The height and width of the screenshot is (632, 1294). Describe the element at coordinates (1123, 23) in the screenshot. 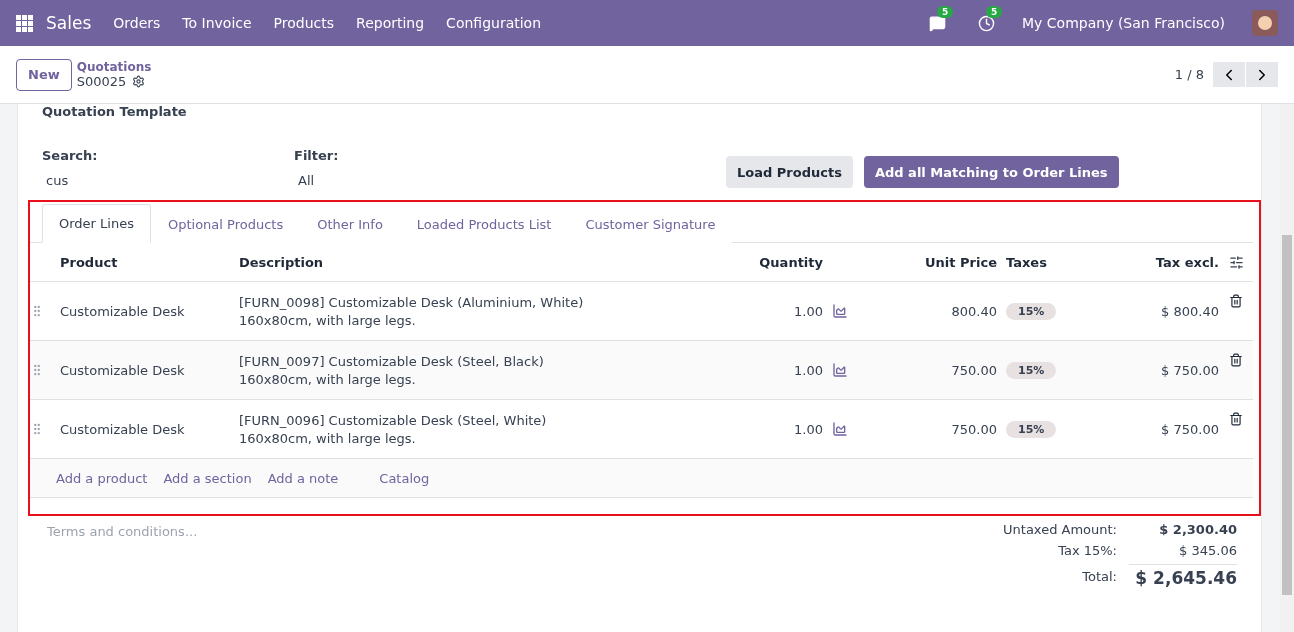

I see `company-switcher: My Company (San Francisco)` at that location.